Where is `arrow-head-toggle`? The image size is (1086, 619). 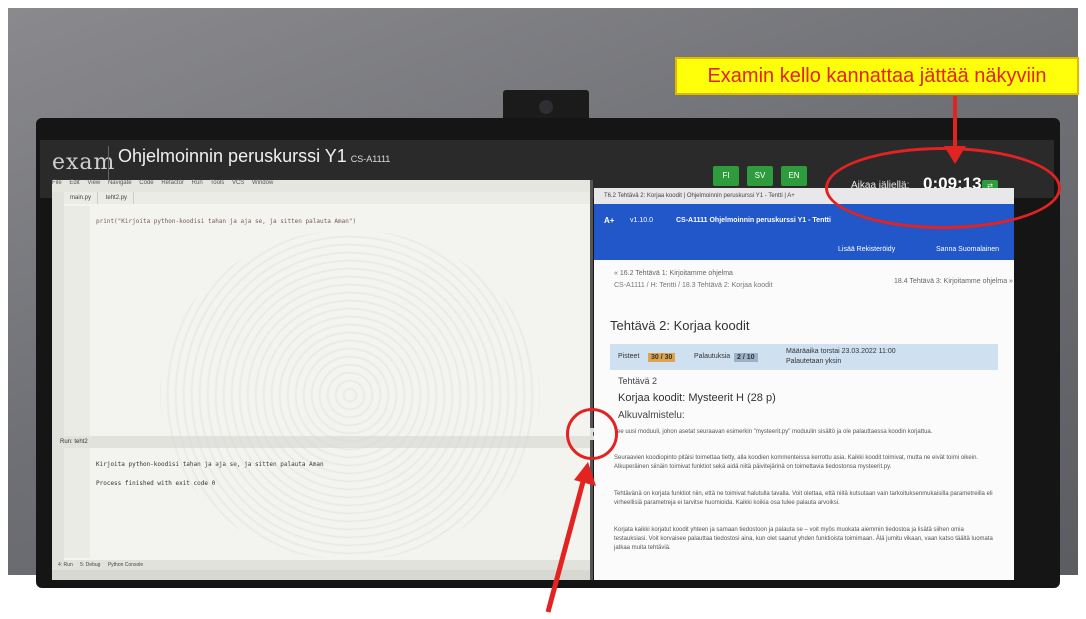
arrow-head-toggle is located at coordinates (585, 474).